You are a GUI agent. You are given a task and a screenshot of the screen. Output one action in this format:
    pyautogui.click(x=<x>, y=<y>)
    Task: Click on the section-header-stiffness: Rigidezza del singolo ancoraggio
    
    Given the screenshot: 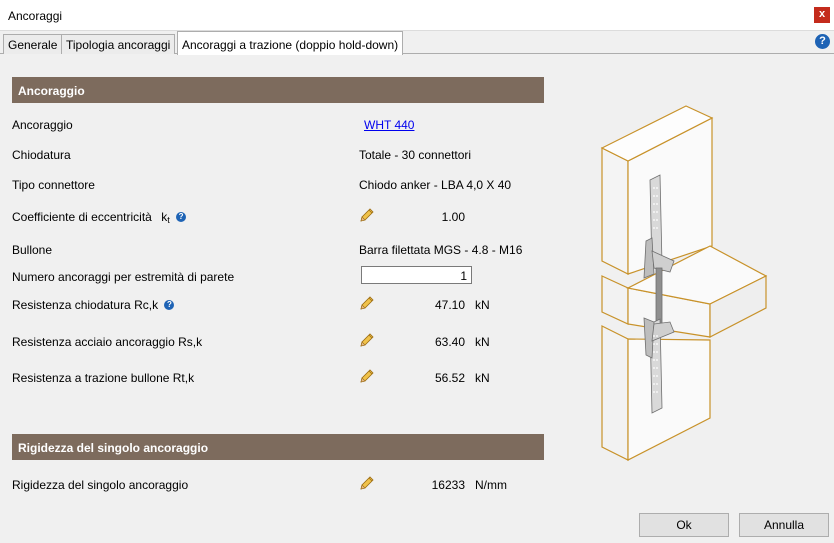 What is the action you would take?
    pyautogui.click(x=278, y=447)
    